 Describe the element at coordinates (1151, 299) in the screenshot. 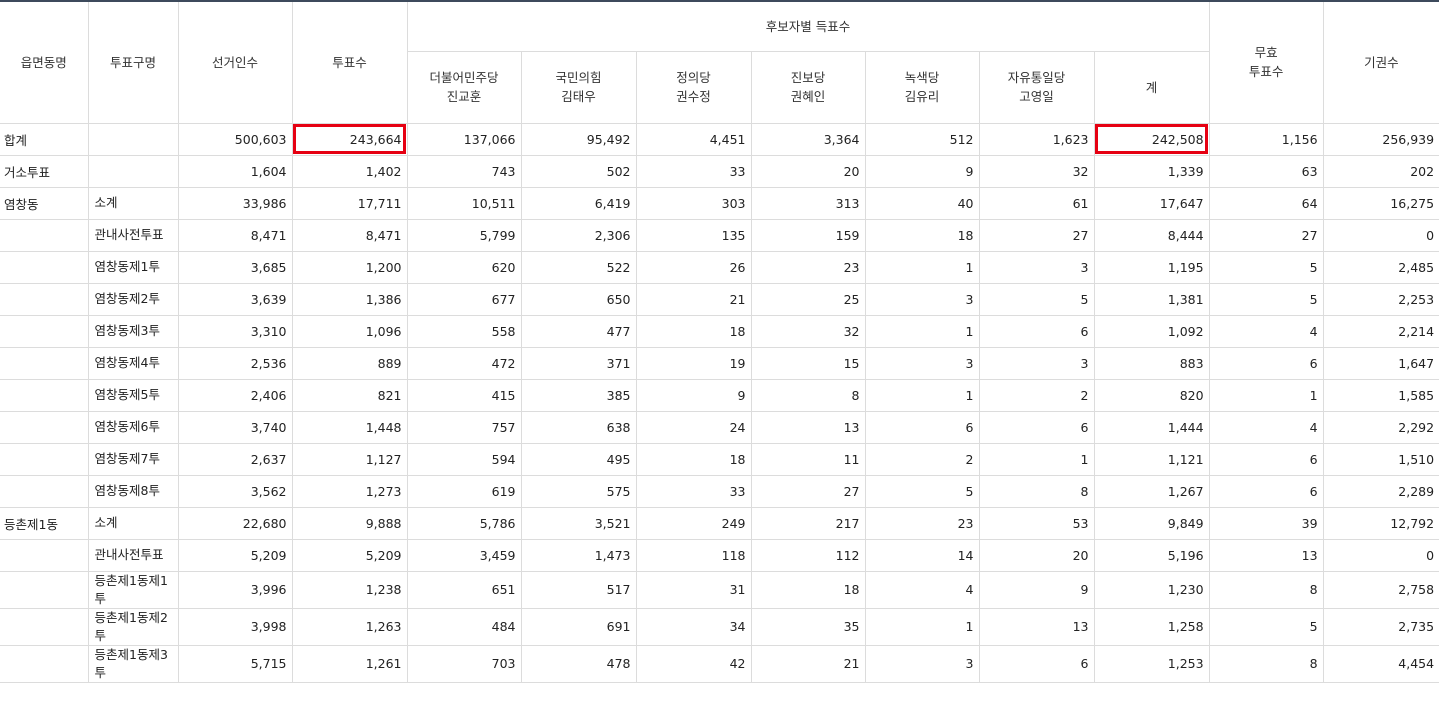

I see `cell-total: 1,381` at that location.